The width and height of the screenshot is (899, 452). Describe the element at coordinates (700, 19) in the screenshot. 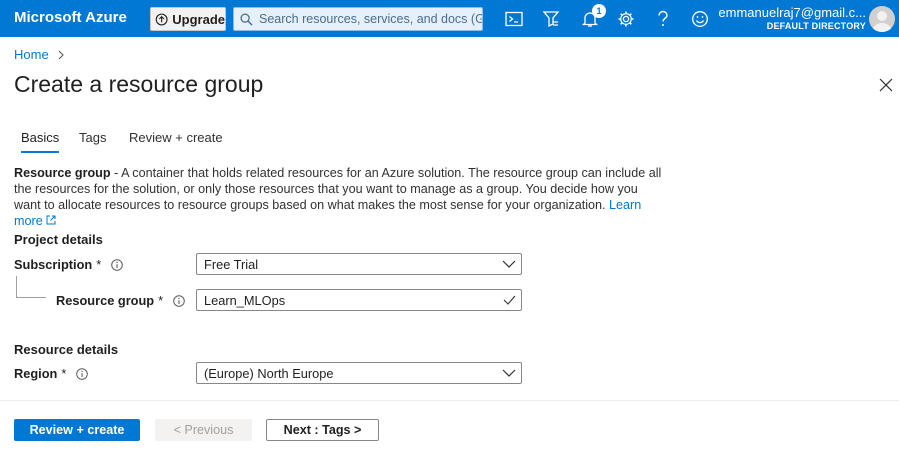

I see `feedback-icon` at that location.